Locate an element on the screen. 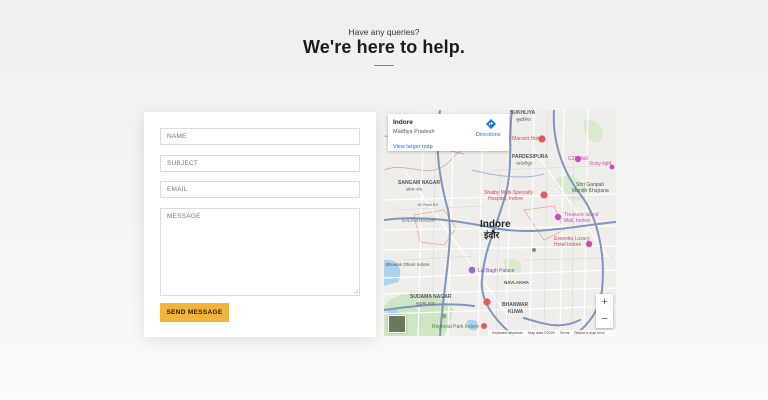  email-input: EMAIL is located at coordinates (260, 189).